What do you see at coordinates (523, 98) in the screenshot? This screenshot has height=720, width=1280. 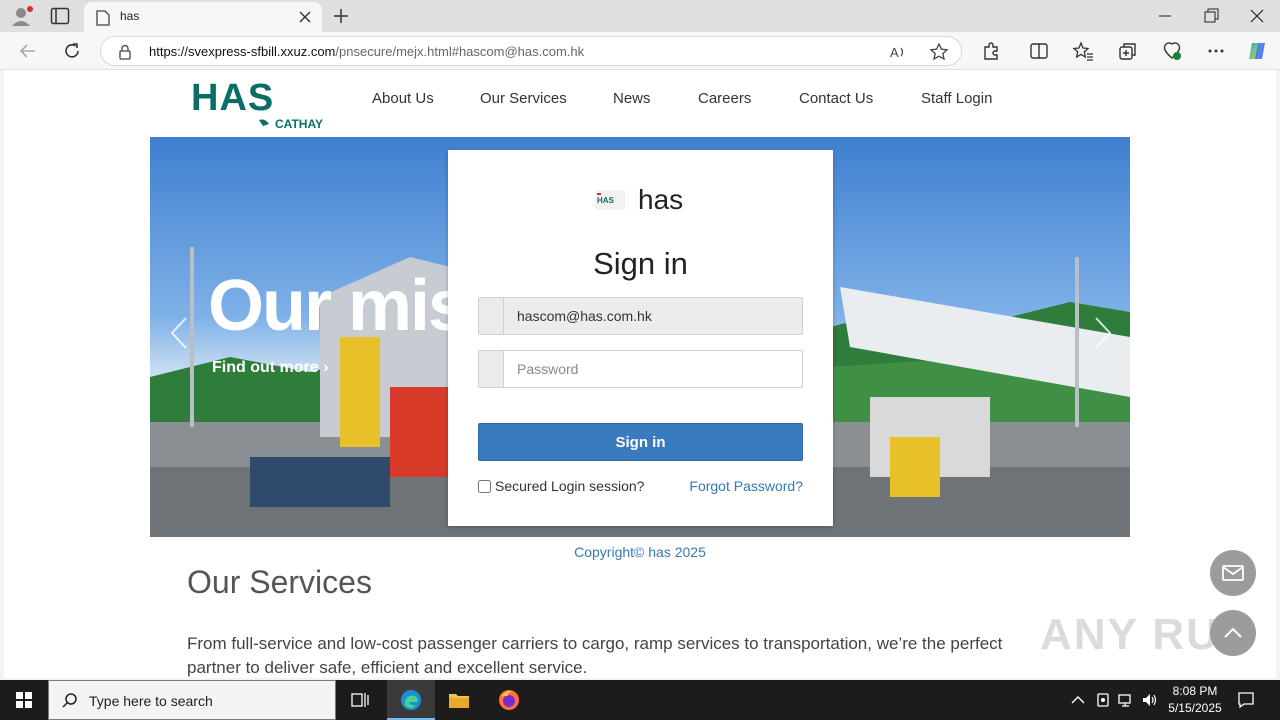 I see `nav-our-services: Our Services` at bounding box center [523, 98].